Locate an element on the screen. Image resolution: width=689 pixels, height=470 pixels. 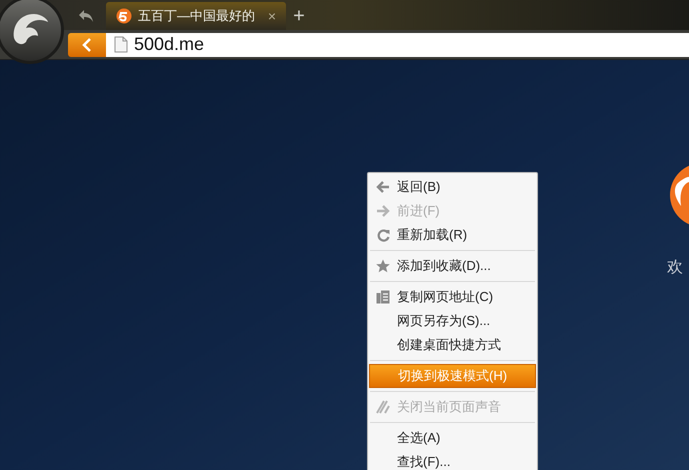
star-icon is located at coordinates (383, 266).